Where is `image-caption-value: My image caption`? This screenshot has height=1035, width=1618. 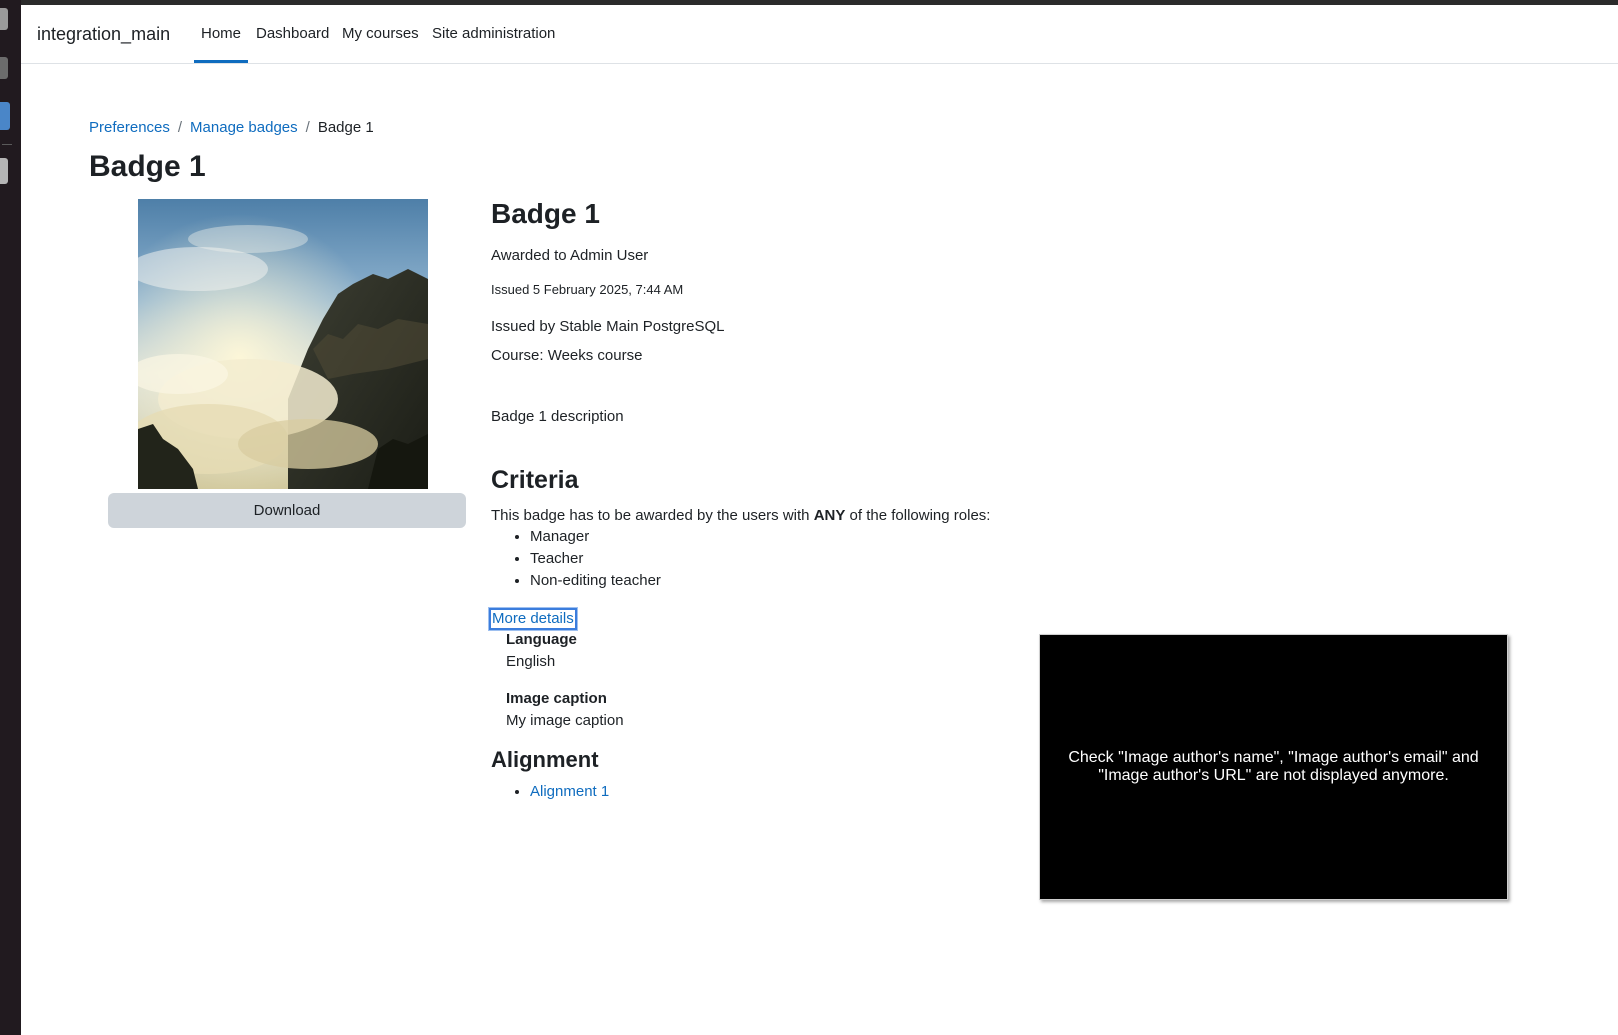 image-caption-value: My image caption is located at coordinates (565, 720).